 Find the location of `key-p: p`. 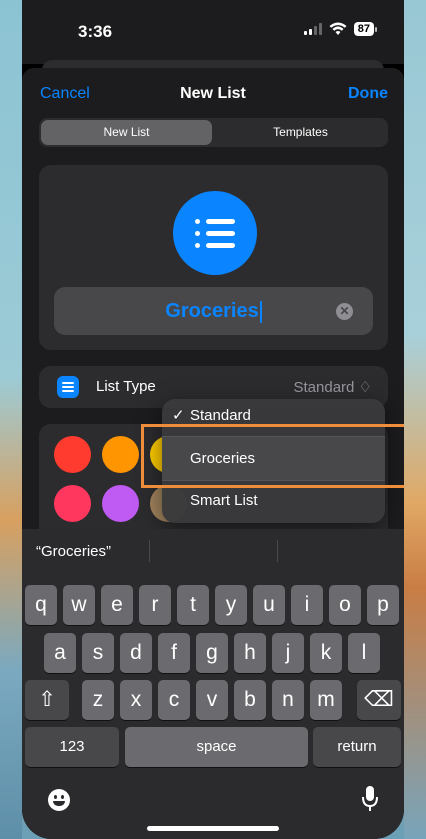

key-p: p is located at coordinates (383, 605).